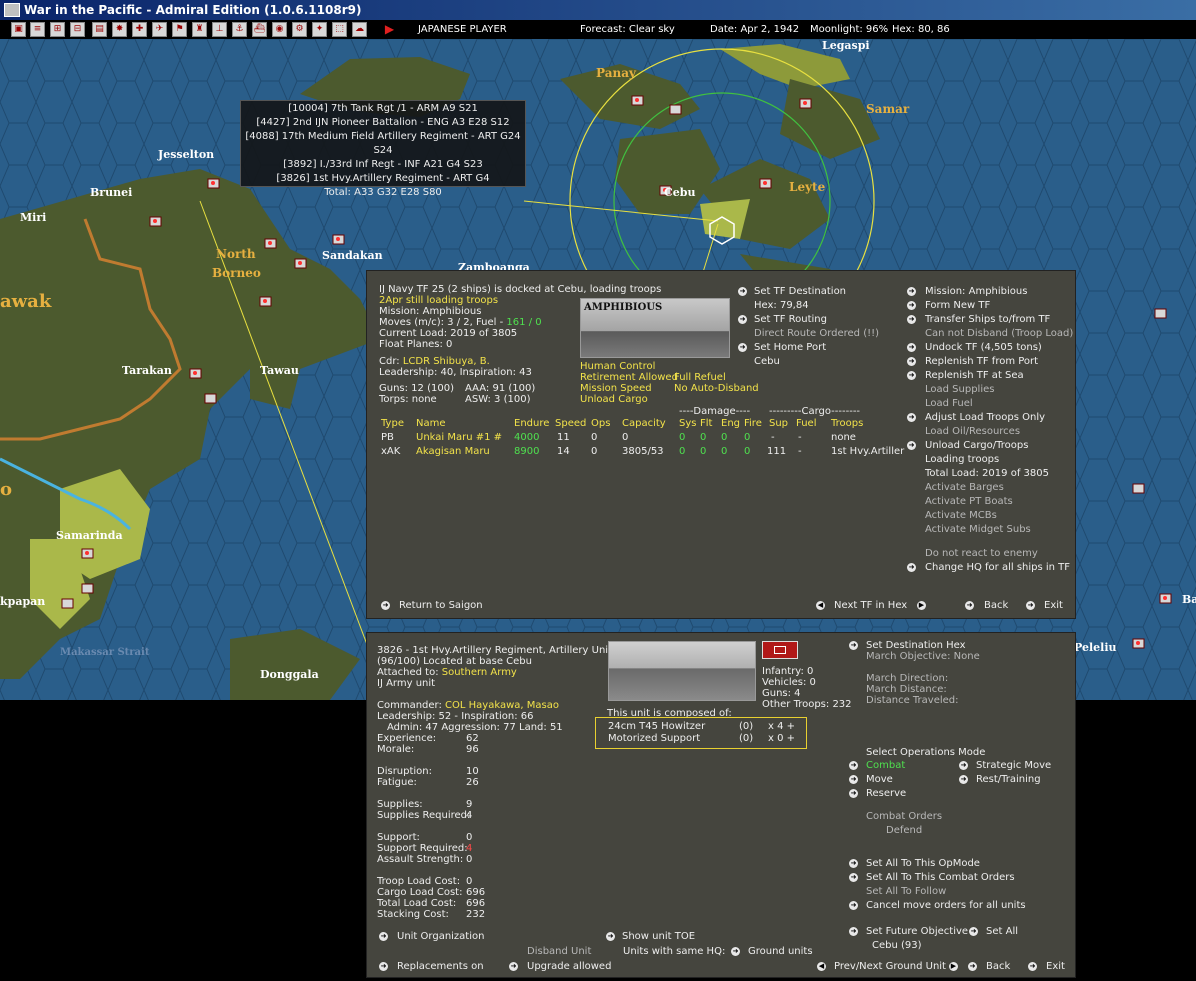 The width and height of the screenshot is (1196, 981). Describe the element at coordinates (569, 967) in the screenshot. I see `upgrade-allowed: Upgrade allowed` at that location.